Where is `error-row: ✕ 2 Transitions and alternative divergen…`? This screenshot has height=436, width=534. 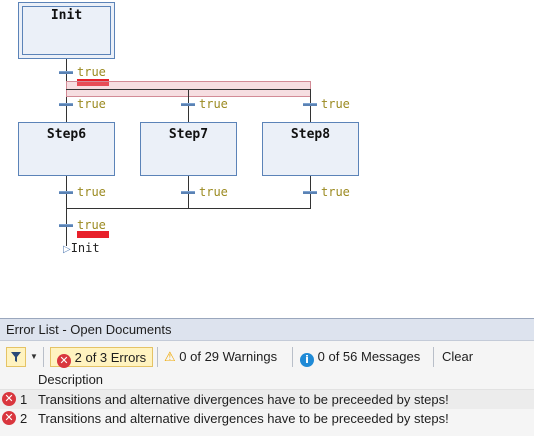 error-row: ✕ 2 Transitions and alternative divergen… is located at coordinates (267, 418).